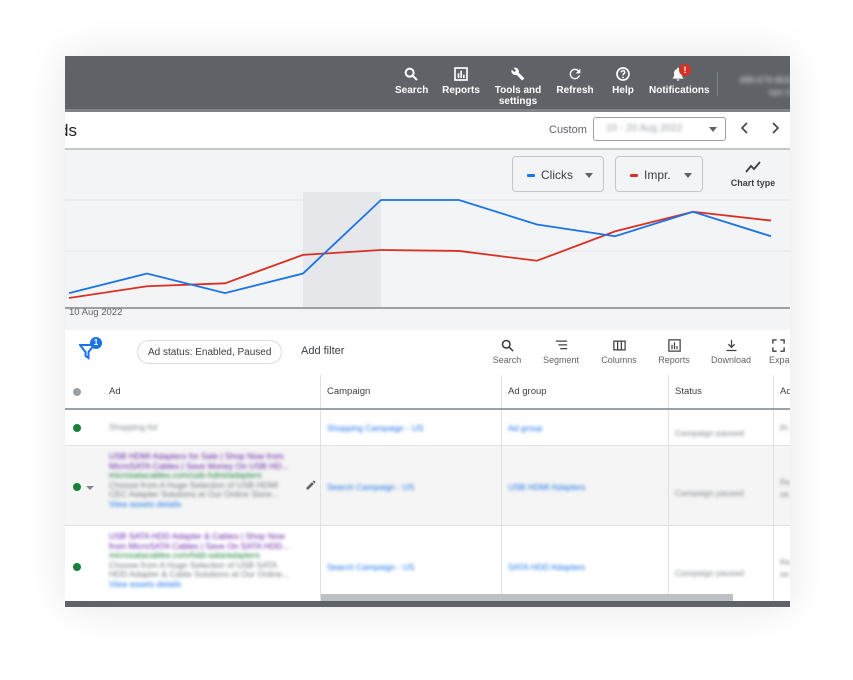  Describe the element at coordinates (561, 345) in the screenshot. I see `segment-icon` at that location.